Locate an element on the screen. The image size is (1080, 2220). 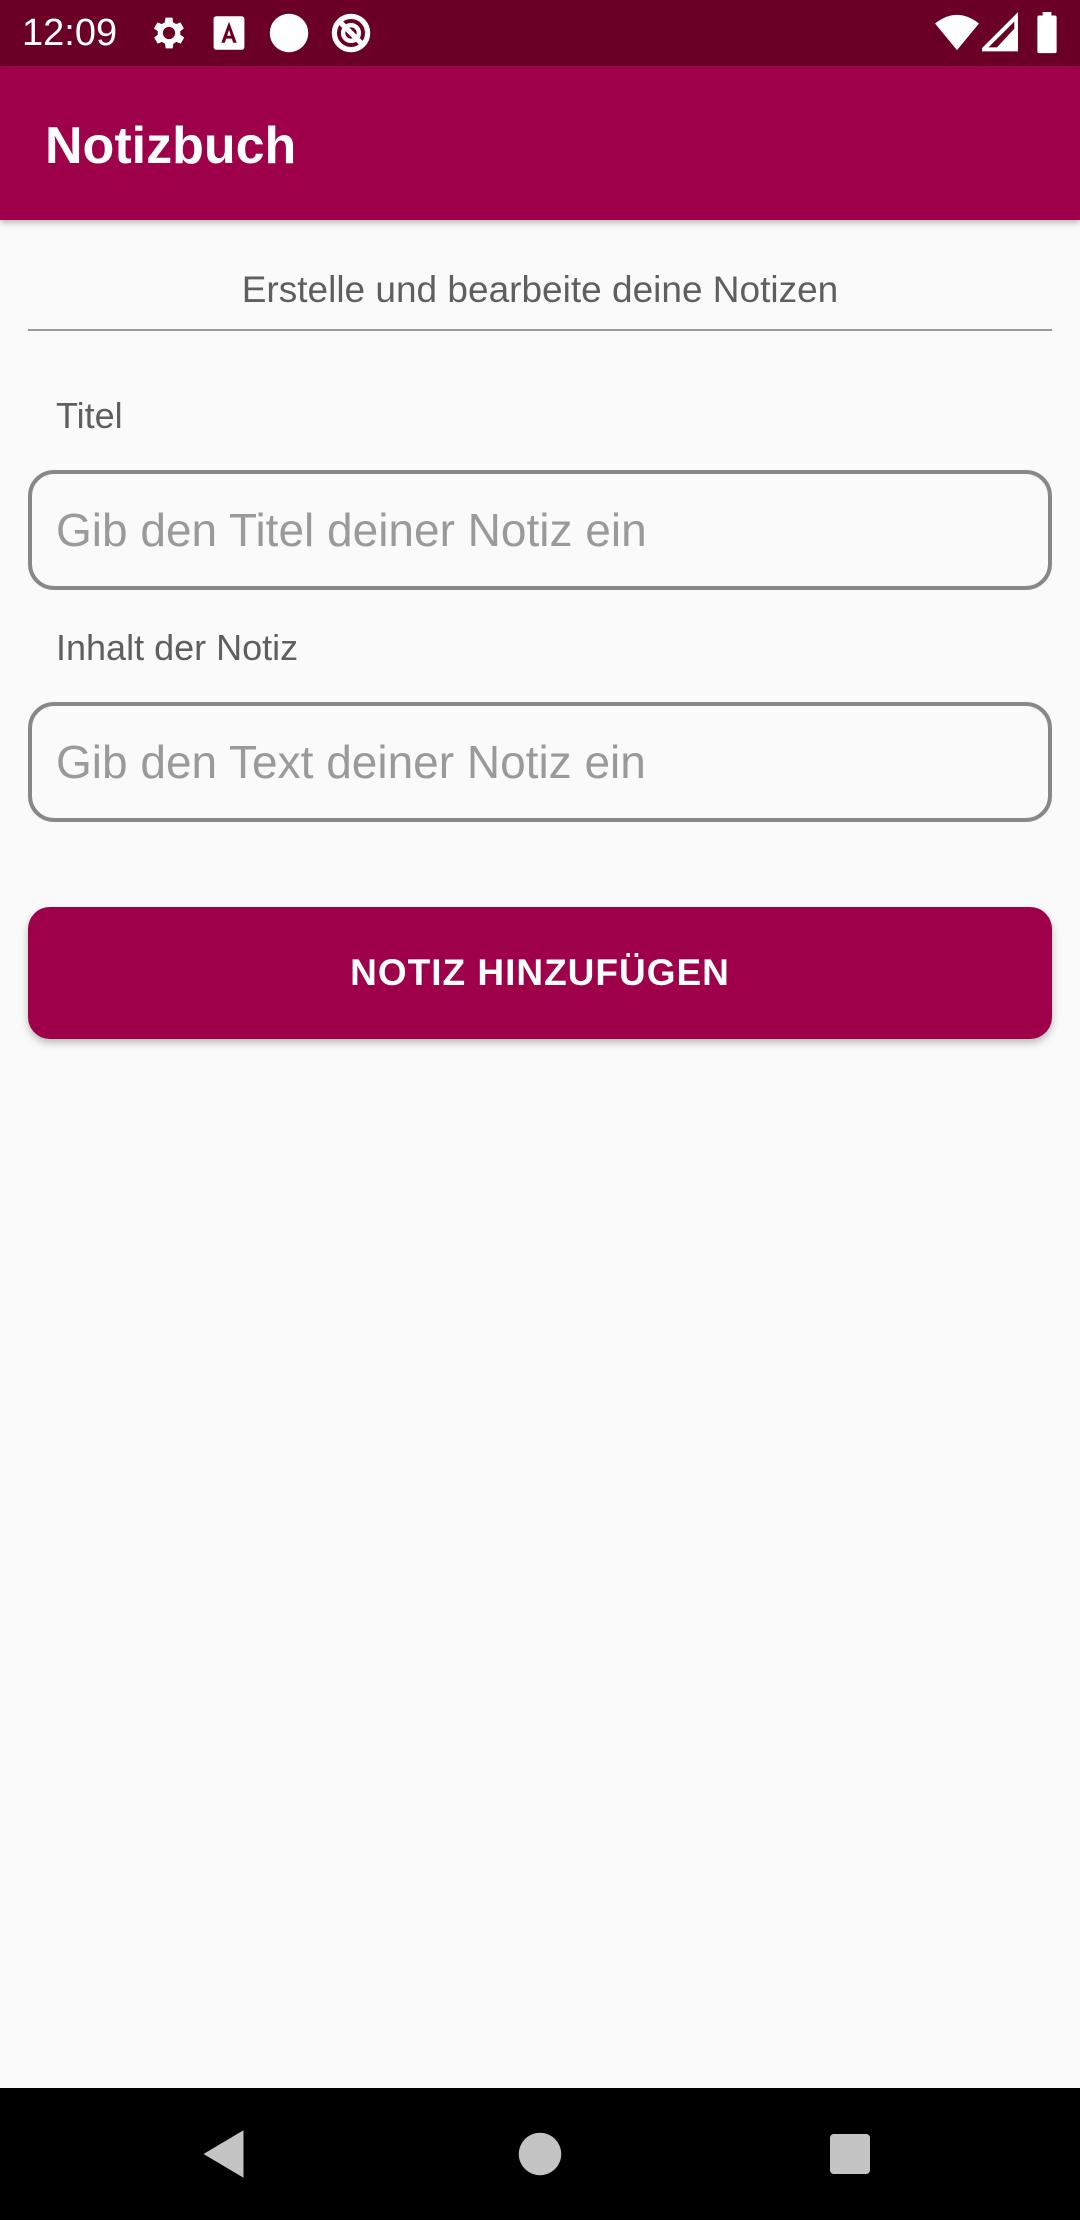
circle-icon is located at coordinates (289, 33).